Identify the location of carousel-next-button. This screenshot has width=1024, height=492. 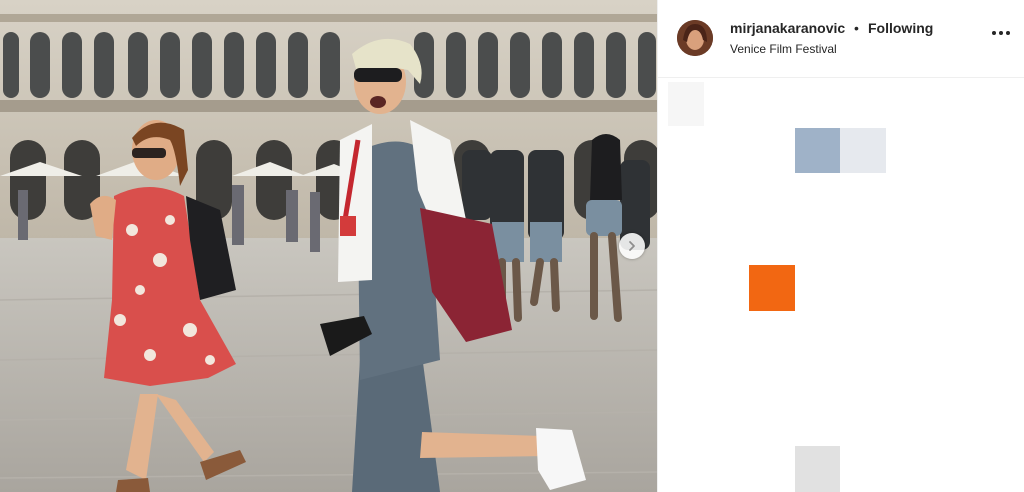
(632, 246).